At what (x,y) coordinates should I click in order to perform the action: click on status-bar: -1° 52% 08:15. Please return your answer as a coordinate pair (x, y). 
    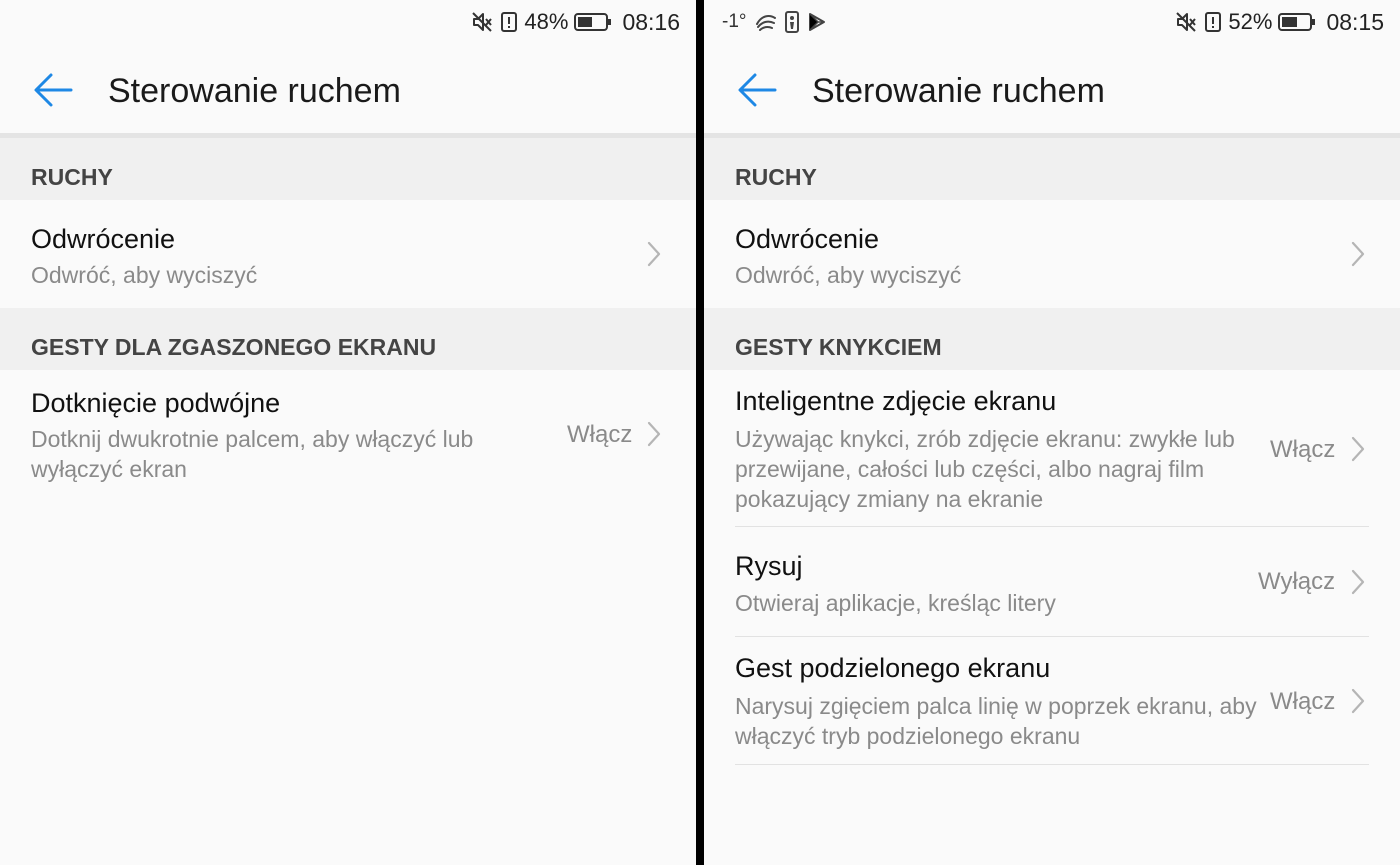
    Looking at the image, I should click on (1052, 22).